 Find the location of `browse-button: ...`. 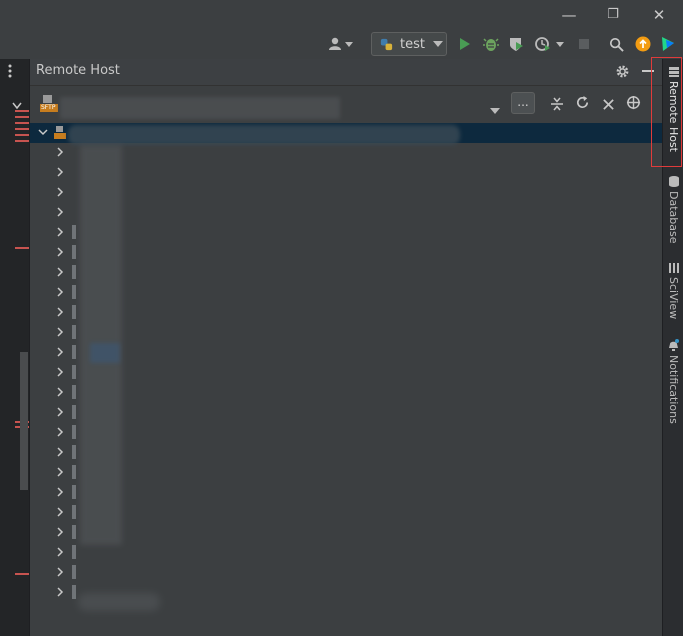

browse-button: ... is located at coordinates (523, 103).